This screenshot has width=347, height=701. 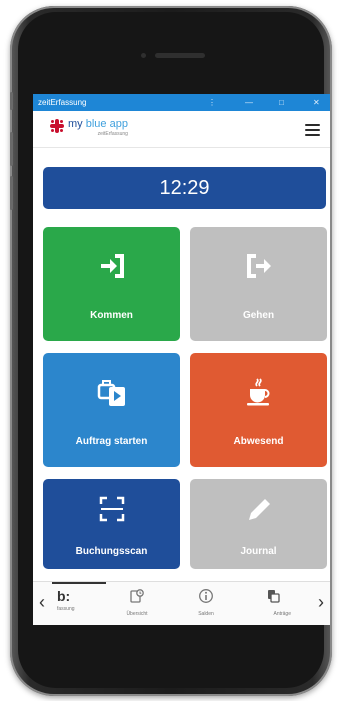 What do you see at coordinates (42, 602) in the screenshot?
I see `nav-prev-icon: ‹` at bounding box center [42, 602].